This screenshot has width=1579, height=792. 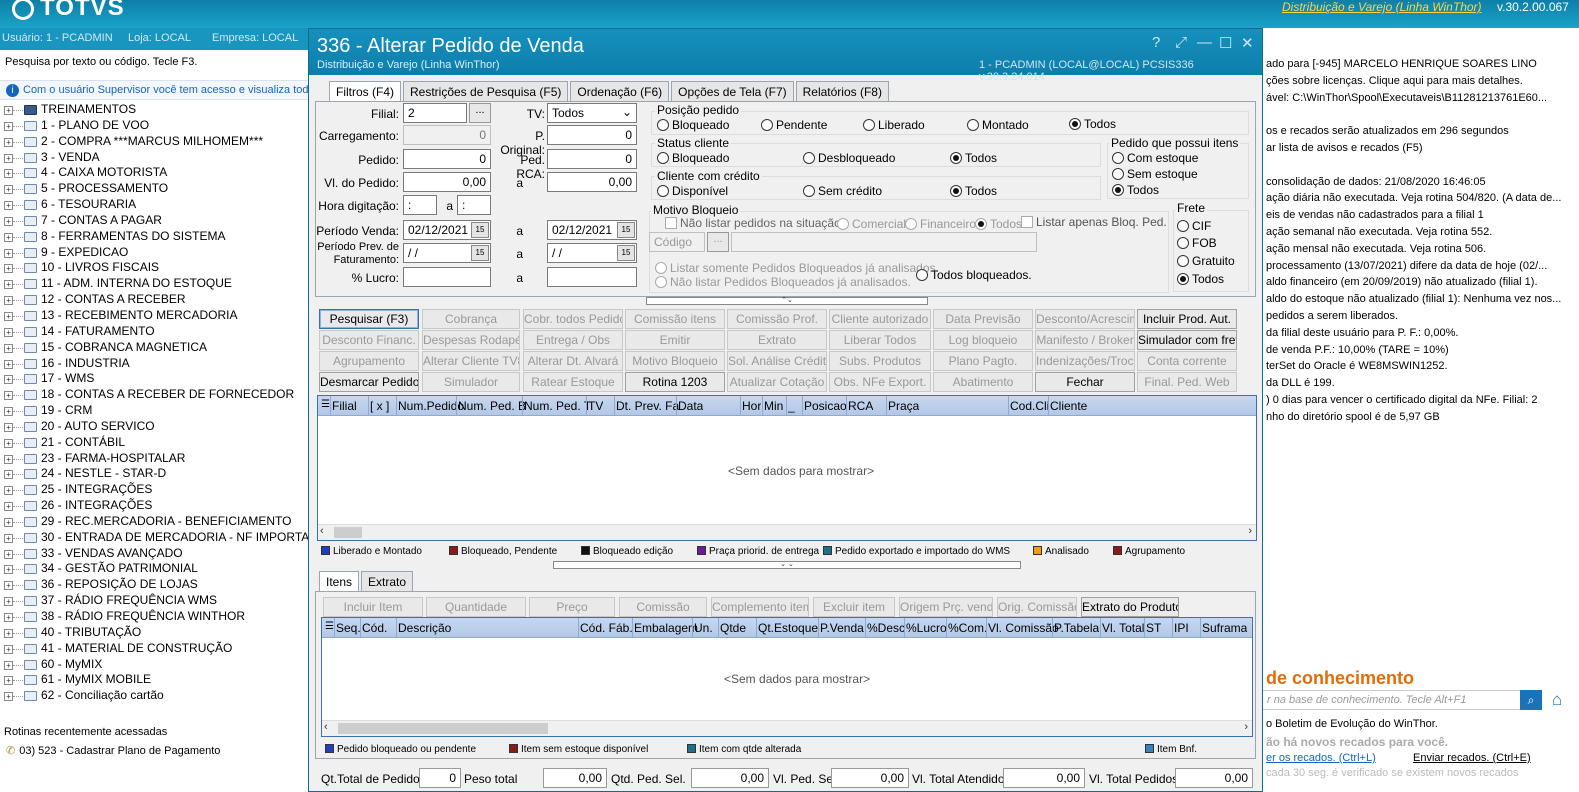 What do you see at coordinates (1420, 352) in the screenshot?
I see `notice-line: de venda P.F.: 10,00% (TARE = 10%)` at bounding box center [1420, 352].